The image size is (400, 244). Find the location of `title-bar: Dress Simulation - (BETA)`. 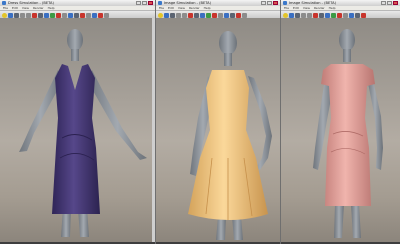

title-bar: Dress Simulation - (BETA) is located at coordinates (77, 3).